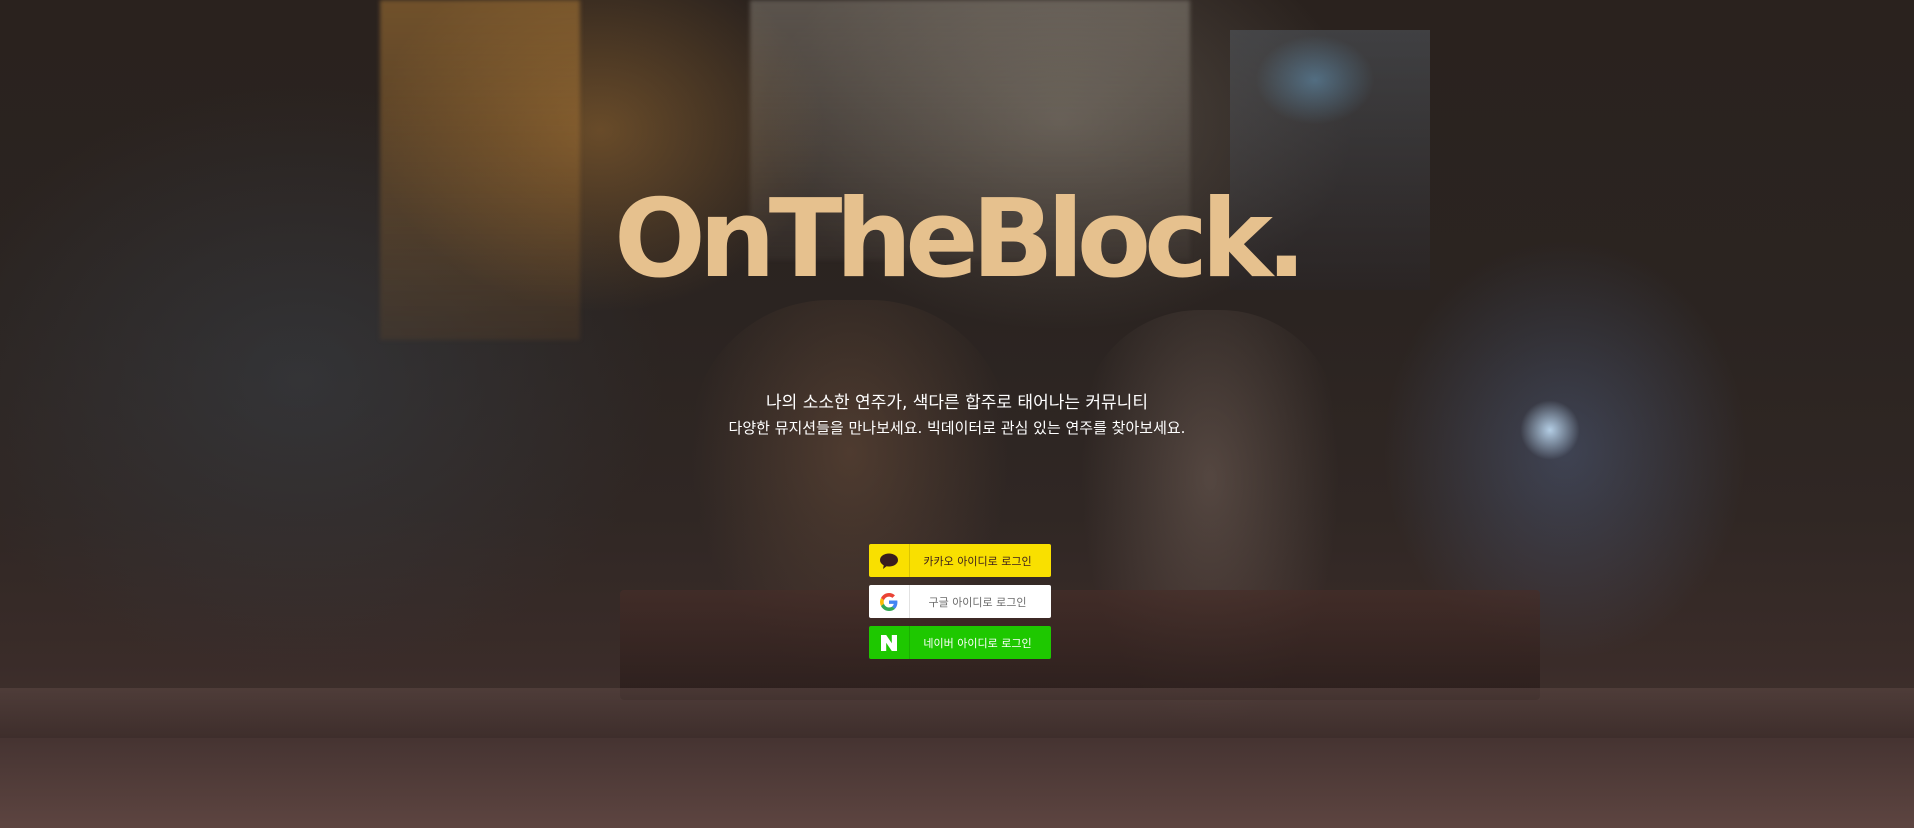  Describe the element at coordinates (977, 602) in the screenshot. I see `google-login-label: 구글 아이디로 로그인` at that location.